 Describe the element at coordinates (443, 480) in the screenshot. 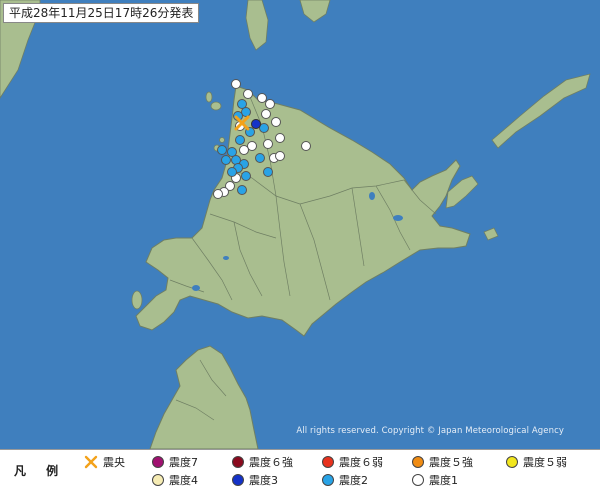

I see `legend-label: 震度1` at that location.